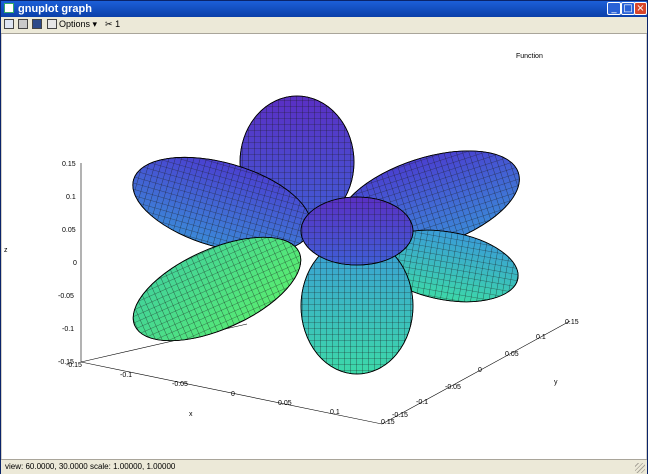 This screenshot has width=648, height=474. I want to click on close-button: ×, so click(640, 8).